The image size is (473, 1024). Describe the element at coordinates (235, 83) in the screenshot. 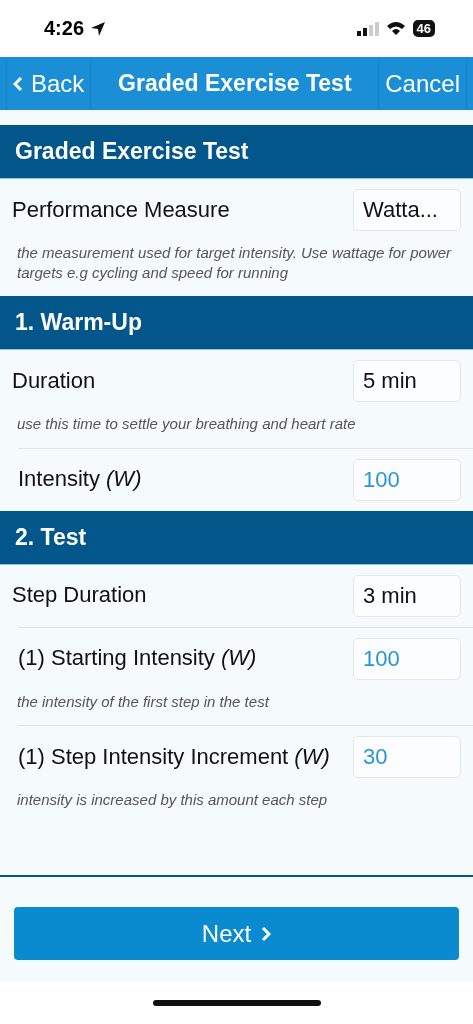

I see `nav-title: Graded Exercise Test` at that location.